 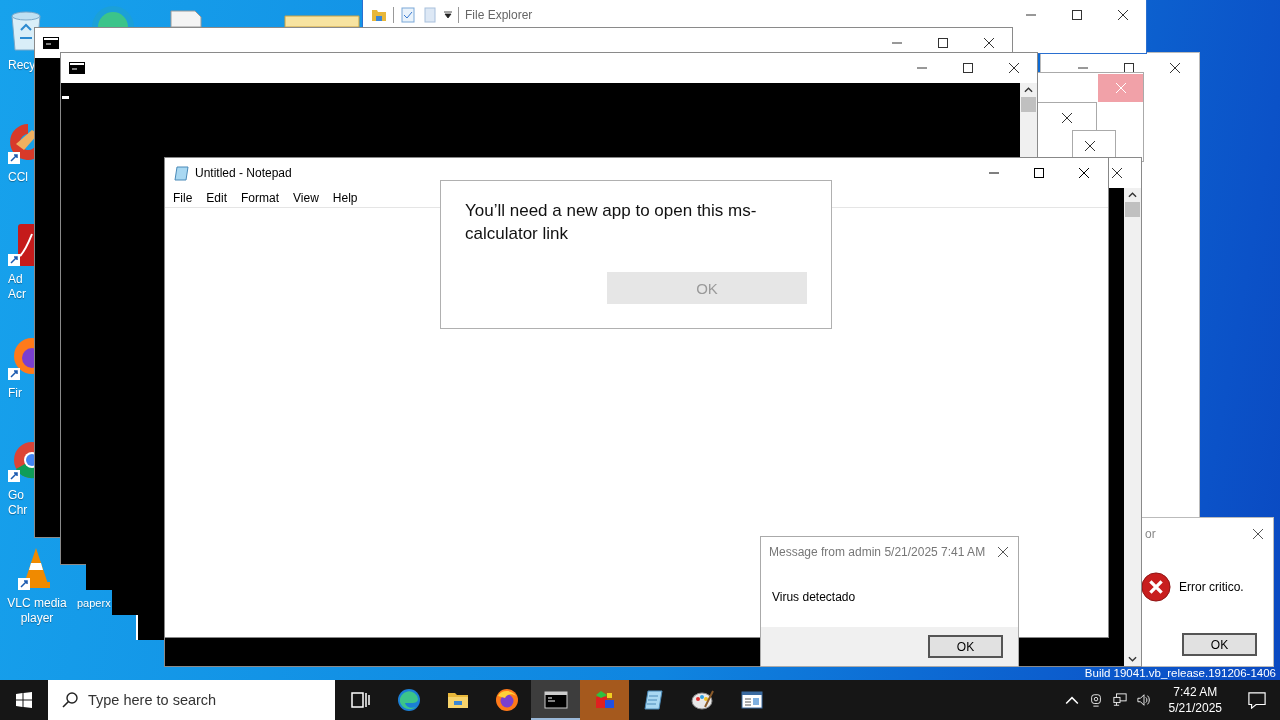 I want to click on dropdown-icon, so click(x=448, y=15).